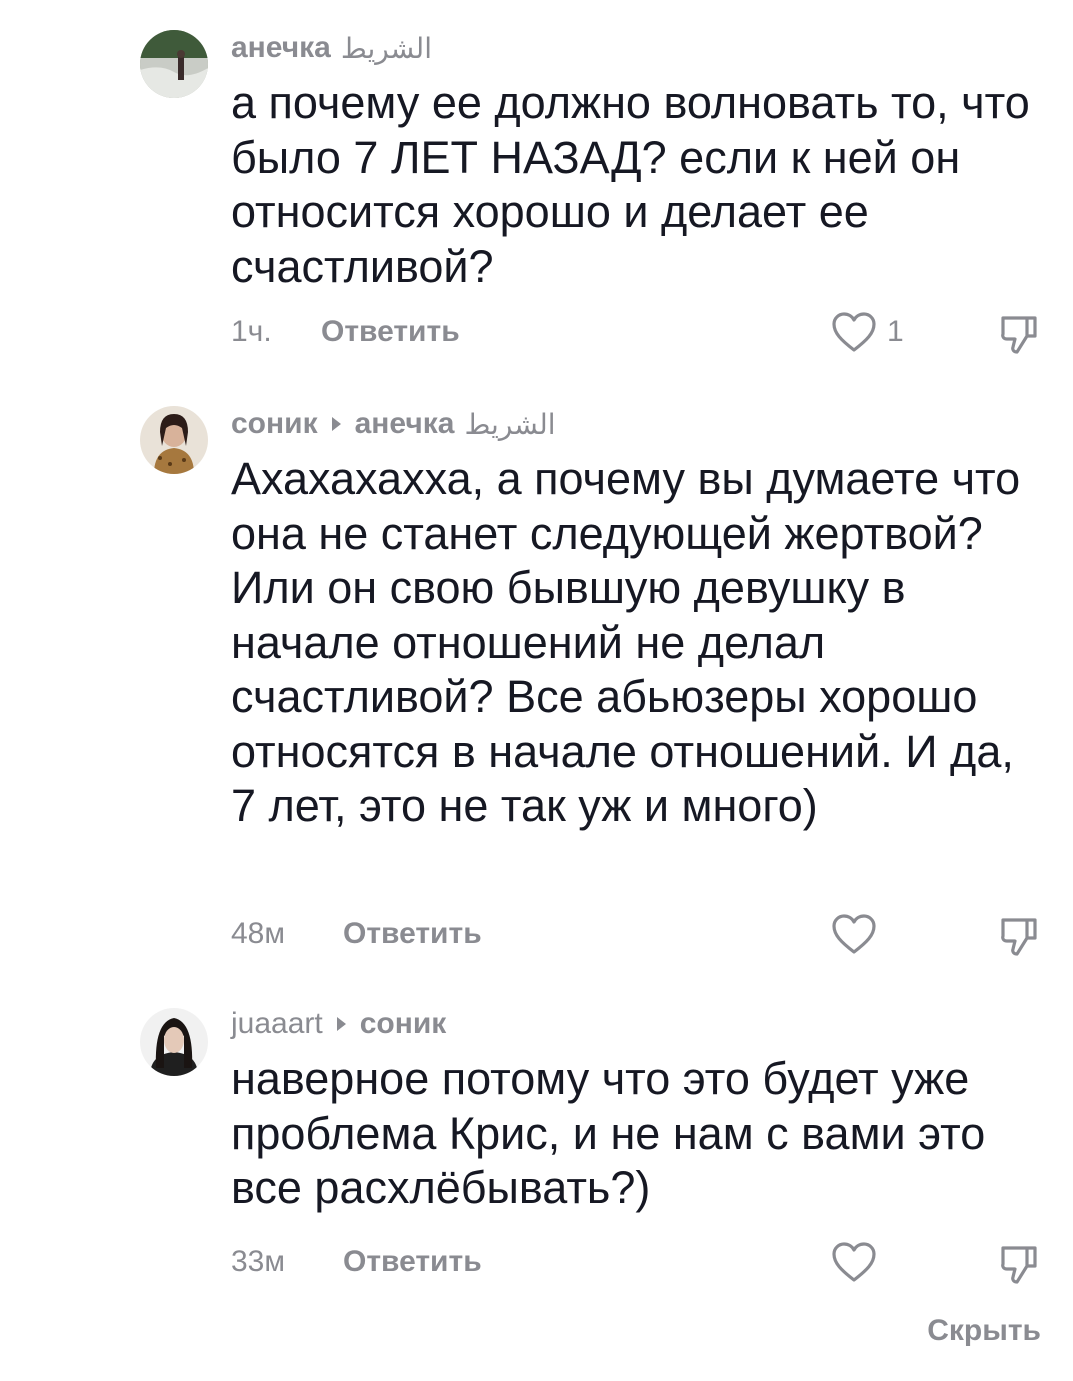 This screenshot has height=1381, width=1073. Describe the element at coordinates (636, 332) in the screenshot. I see `comment-actions: 1ч. Ответить 1` at that location.